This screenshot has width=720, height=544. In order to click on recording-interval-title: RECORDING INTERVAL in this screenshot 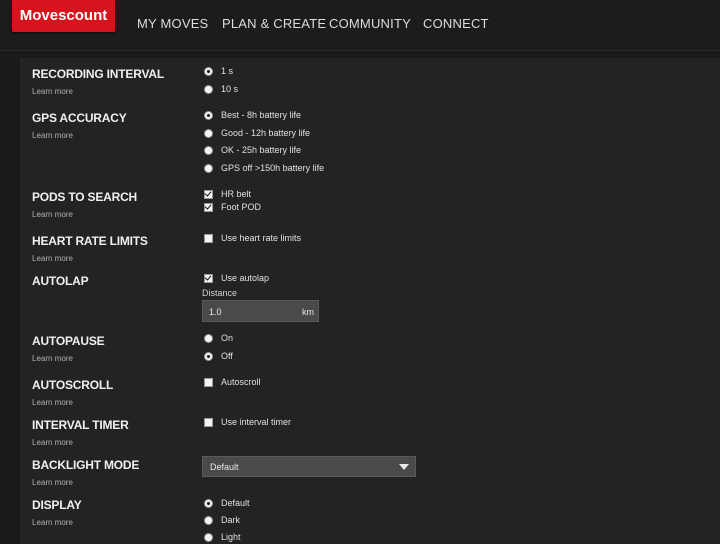, I will do `click(98, 74)`.